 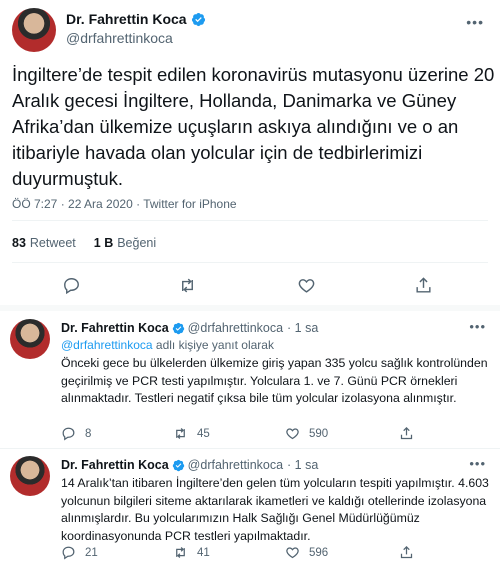 What do you see at coordinates (306, 433) in the screenshot?
I see `reply-like-action: 590` at bounding box center [306, 433].